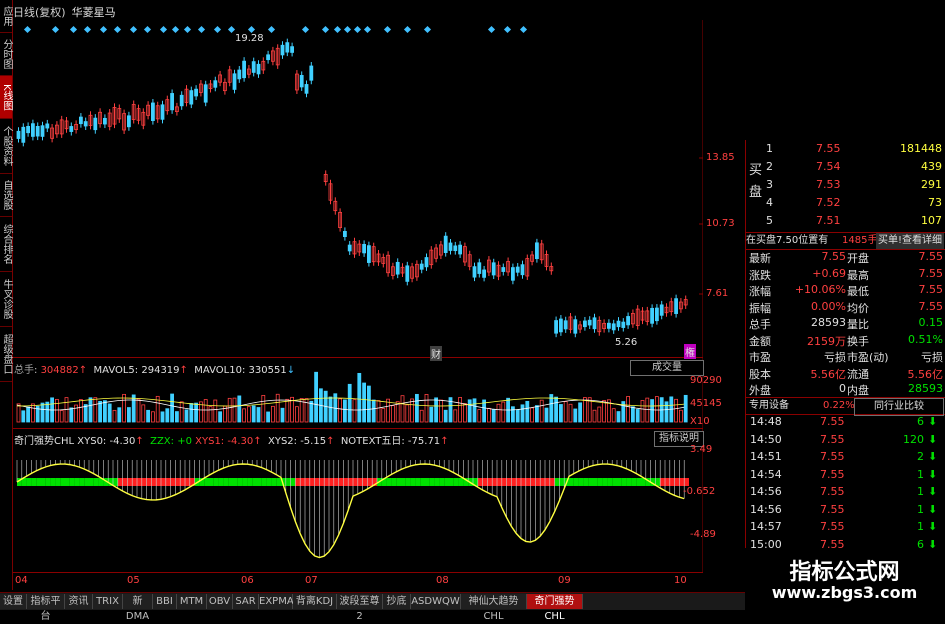  I want to click on tick-time: 14:48, so click(766, 421).